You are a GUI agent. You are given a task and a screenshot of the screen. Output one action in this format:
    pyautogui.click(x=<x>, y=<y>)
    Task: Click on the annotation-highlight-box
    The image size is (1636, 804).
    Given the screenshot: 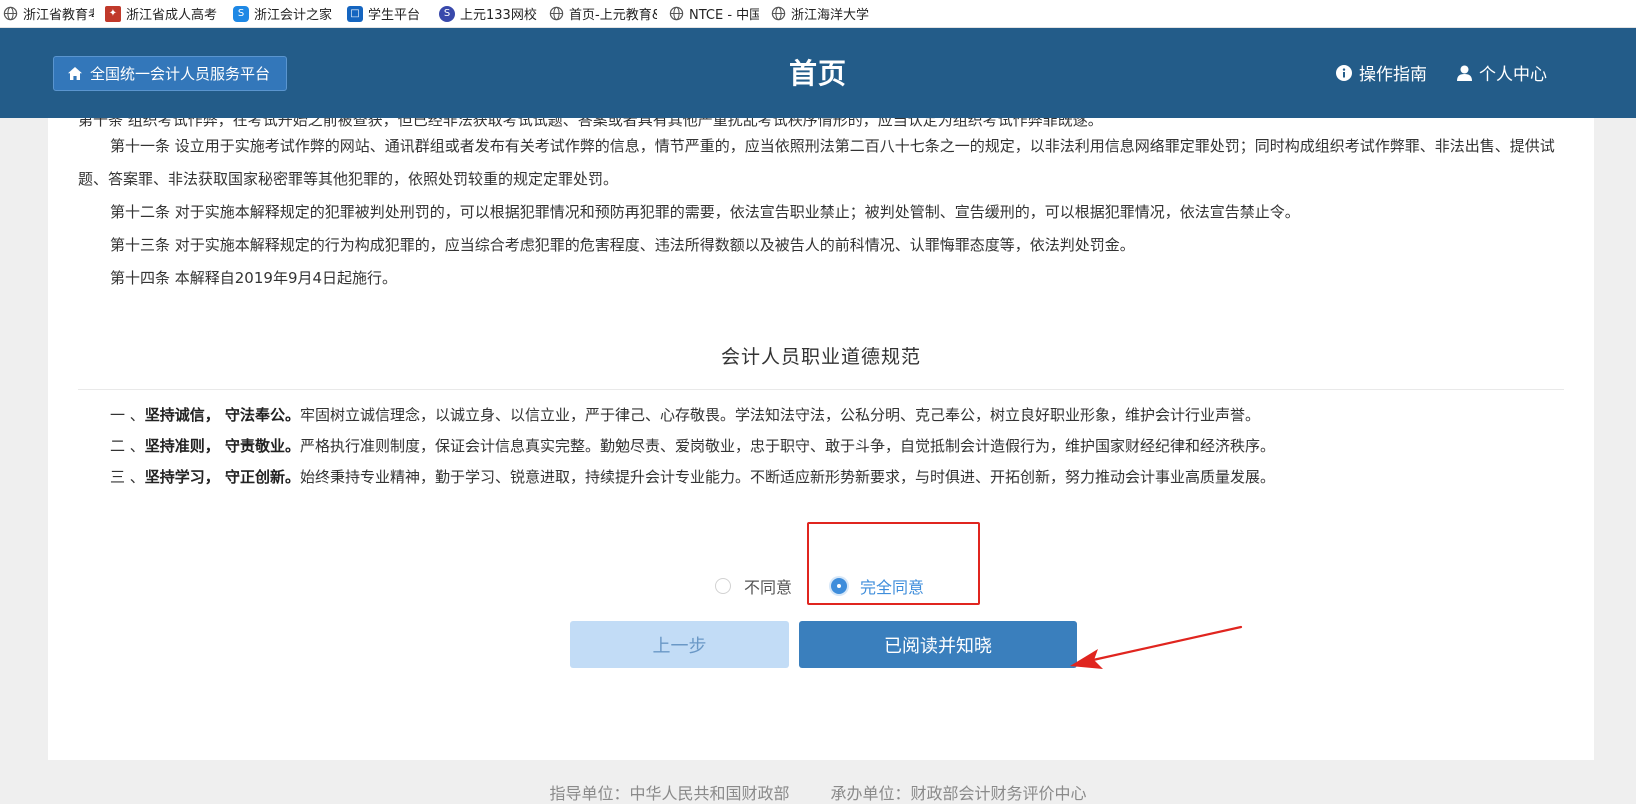 What is the action you would take?
    pyautogui.click(x=893, y=563)
    